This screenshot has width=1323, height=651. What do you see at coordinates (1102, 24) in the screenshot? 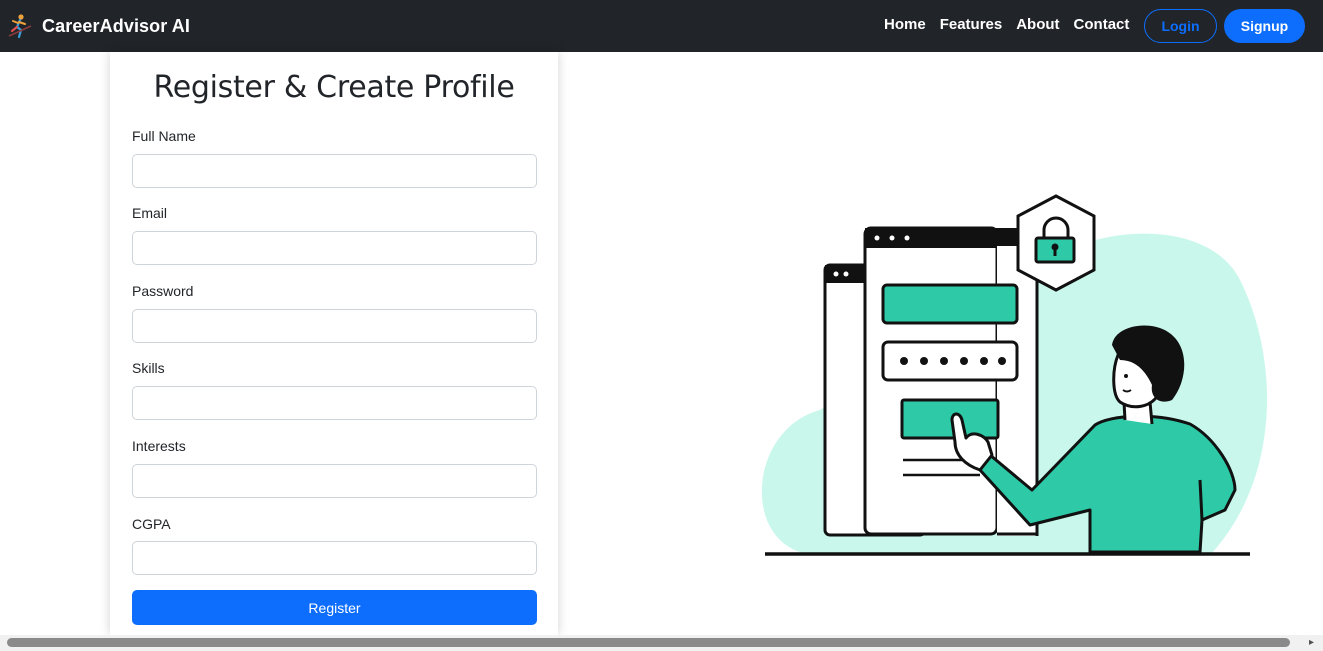
I see `nav-link-contact: Contact` at bounding box center [1102, 24].